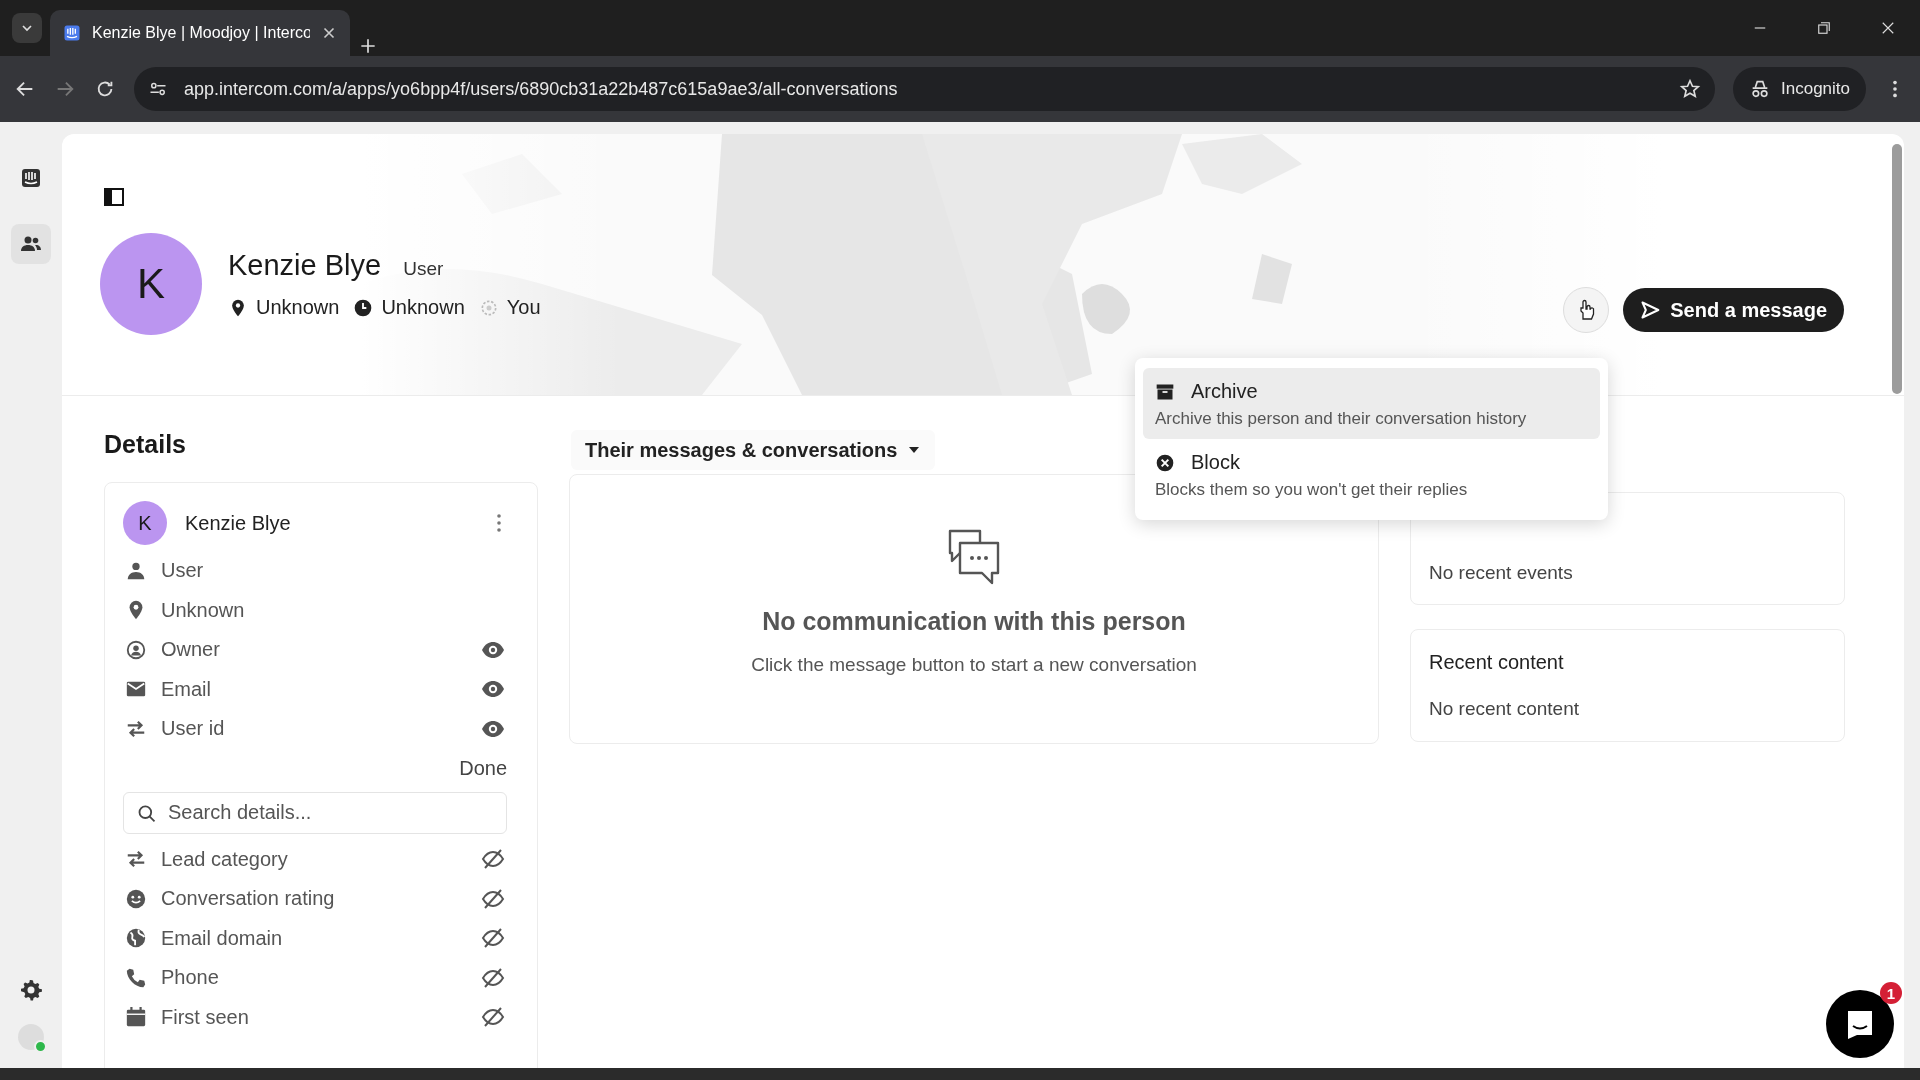  I want to click on smiley-icon, so click(136, 898).